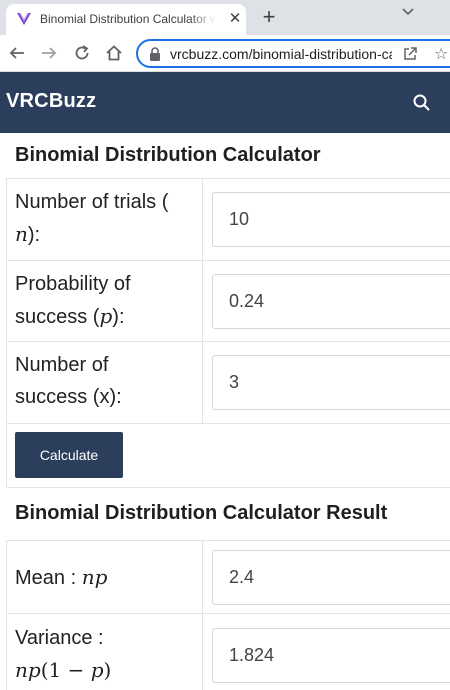  I want to click on share-icon, so click(410, 54).